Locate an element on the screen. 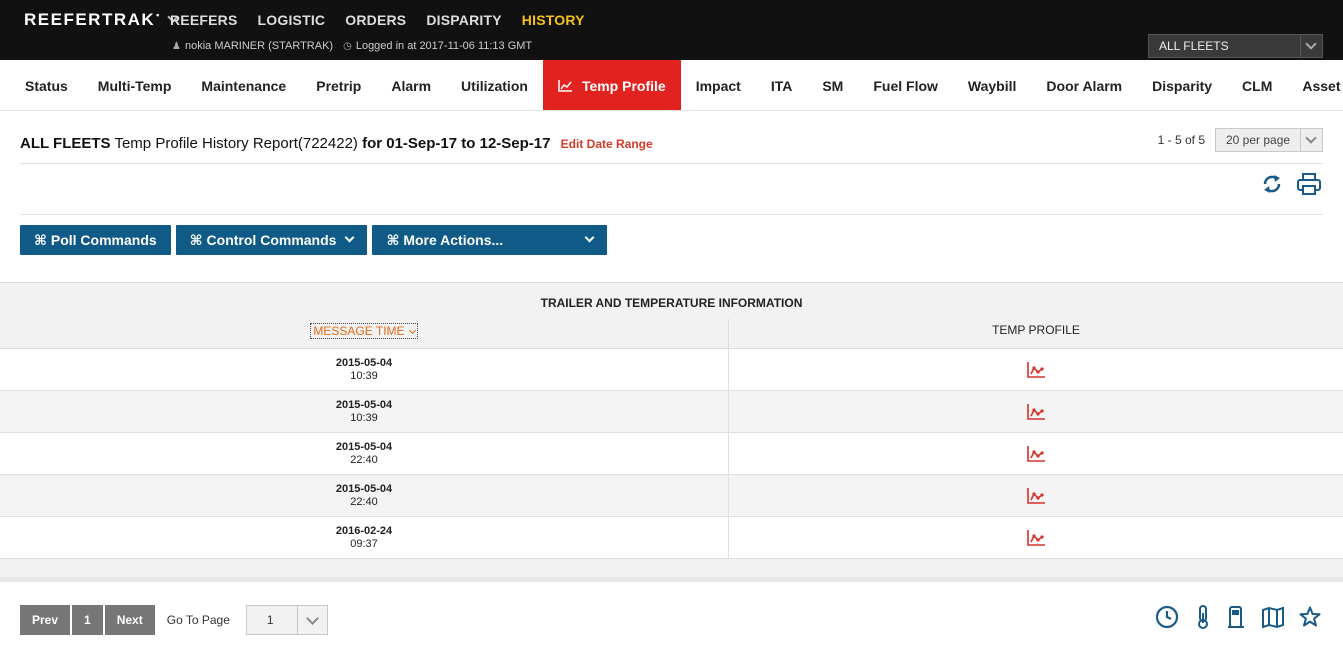 This screenshot has width=1343, height=659. per-page-select: 20 per page is located at coordinates (1269, 140).